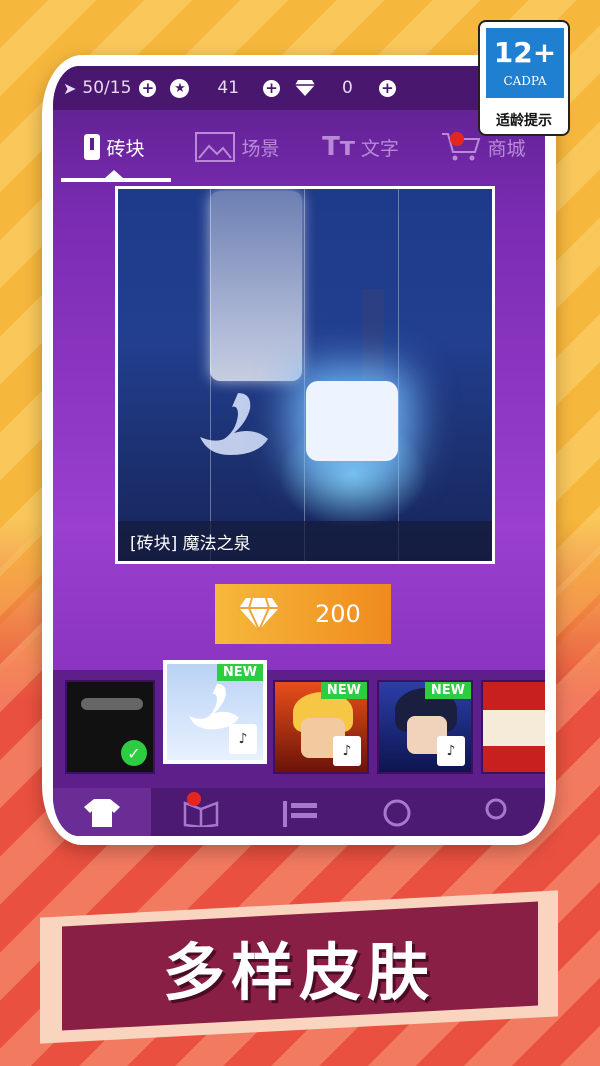  Describe the element at coordinates (298, 972) in the screenshot. I see `banner-title: 多样皮肤` at that location.